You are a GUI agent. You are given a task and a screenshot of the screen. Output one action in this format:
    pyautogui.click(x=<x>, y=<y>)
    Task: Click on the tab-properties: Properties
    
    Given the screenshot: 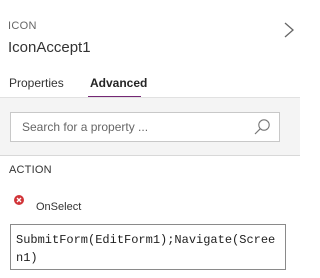 What is the action you would take?
    pyautogui.click(x=36, y=83)
    